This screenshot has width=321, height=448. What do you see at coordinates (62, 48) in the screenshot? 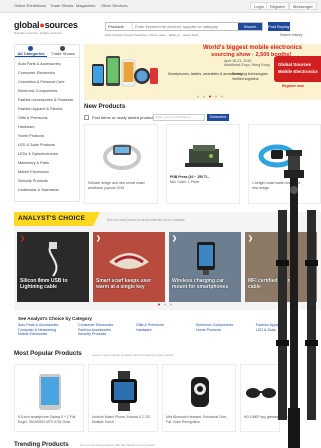
I see `calendar-icon` at bounding box center [62, 48].